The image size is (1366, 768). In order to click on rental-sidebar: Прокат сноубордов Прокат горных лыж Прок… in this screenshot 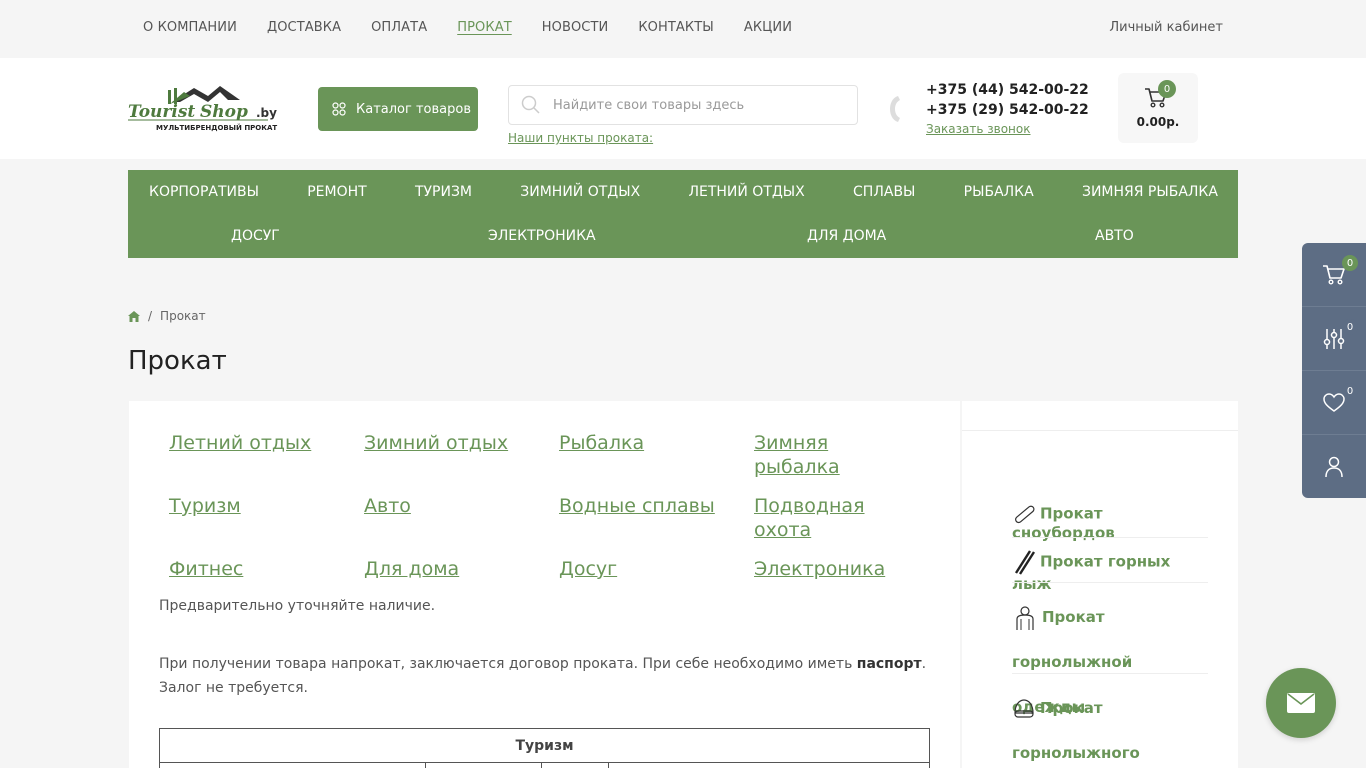, I will do `click(1100, 584)`.